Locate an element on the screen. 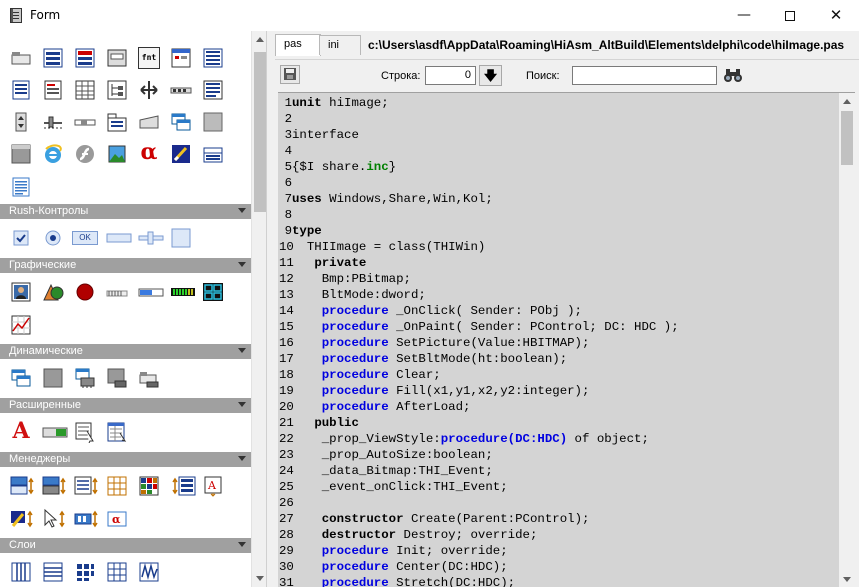 This screenshot has height=587, width=859. tool-manager-icon is located at coordinates (23, 519).